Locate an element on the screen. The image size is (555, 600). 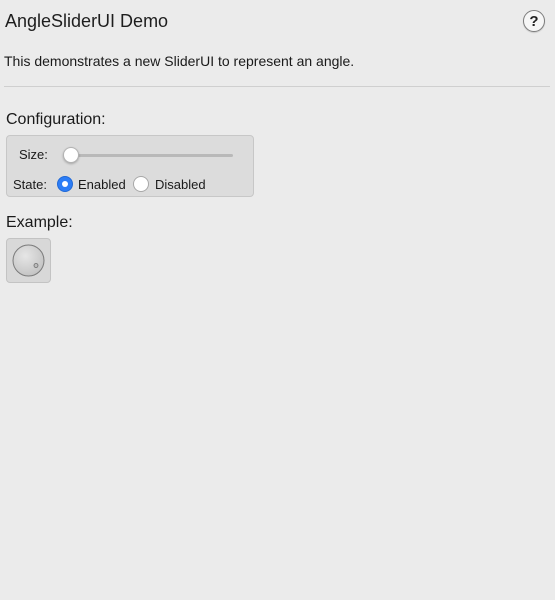
enabled-radio is located at coordinates (65, 184).